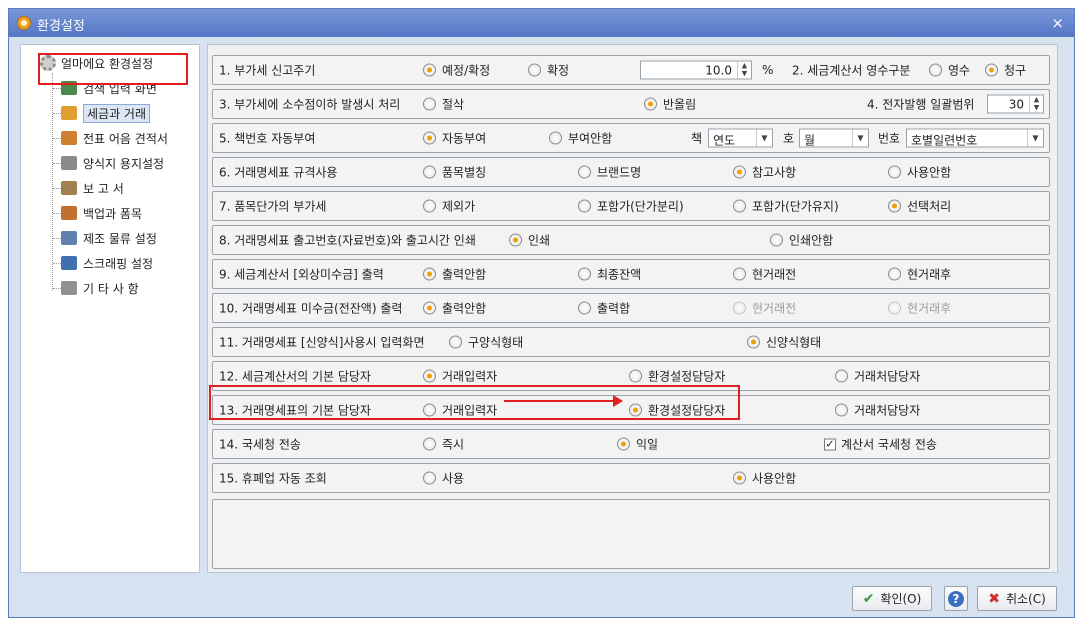 The height and width of the screenshot is (626, 1083). I want to click on number-combo: 호별일련번호 ▼, so click(975, 138).